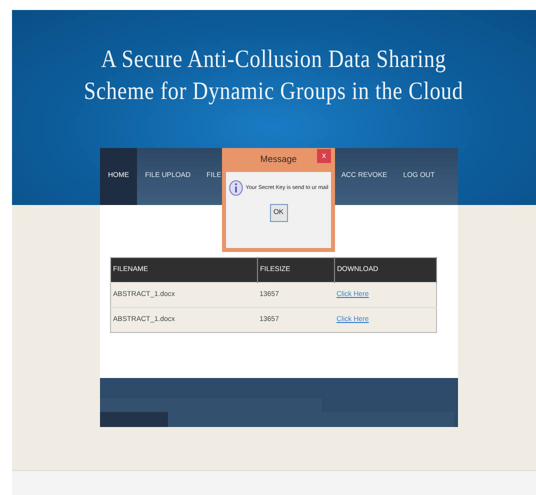 The image size is (536, 495). I want to click on site-title: Scheme for Dynamic Groups in the Cloud, so click(274, 92).